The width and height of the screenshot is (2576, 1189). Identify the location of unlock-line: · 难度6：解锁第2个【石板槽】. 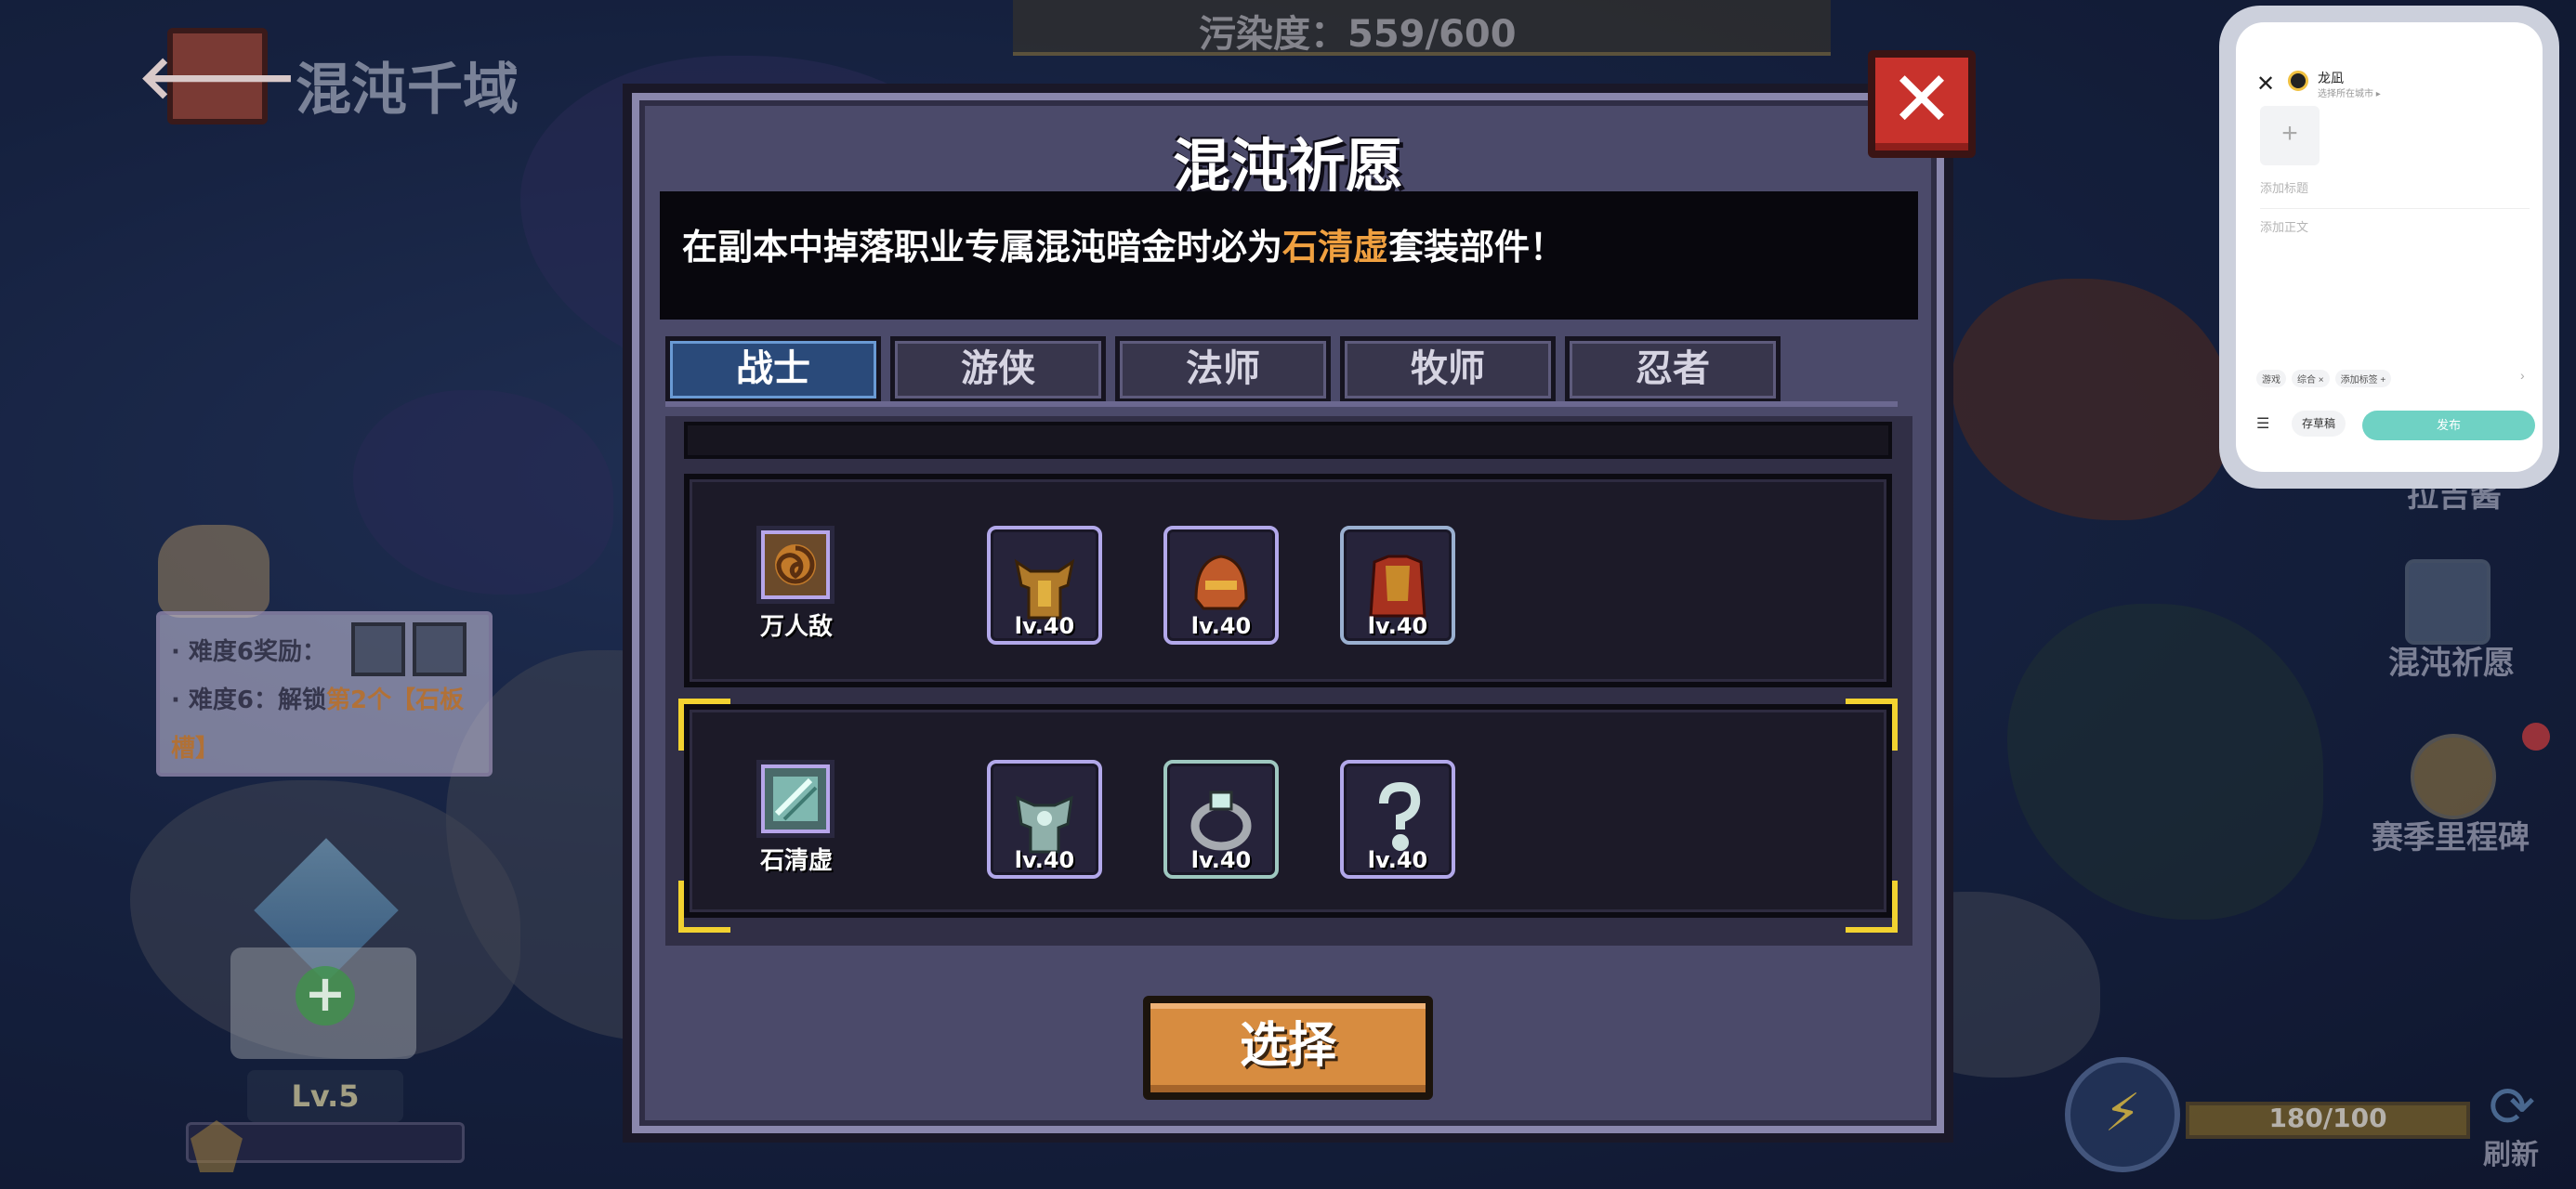
(318, 724).